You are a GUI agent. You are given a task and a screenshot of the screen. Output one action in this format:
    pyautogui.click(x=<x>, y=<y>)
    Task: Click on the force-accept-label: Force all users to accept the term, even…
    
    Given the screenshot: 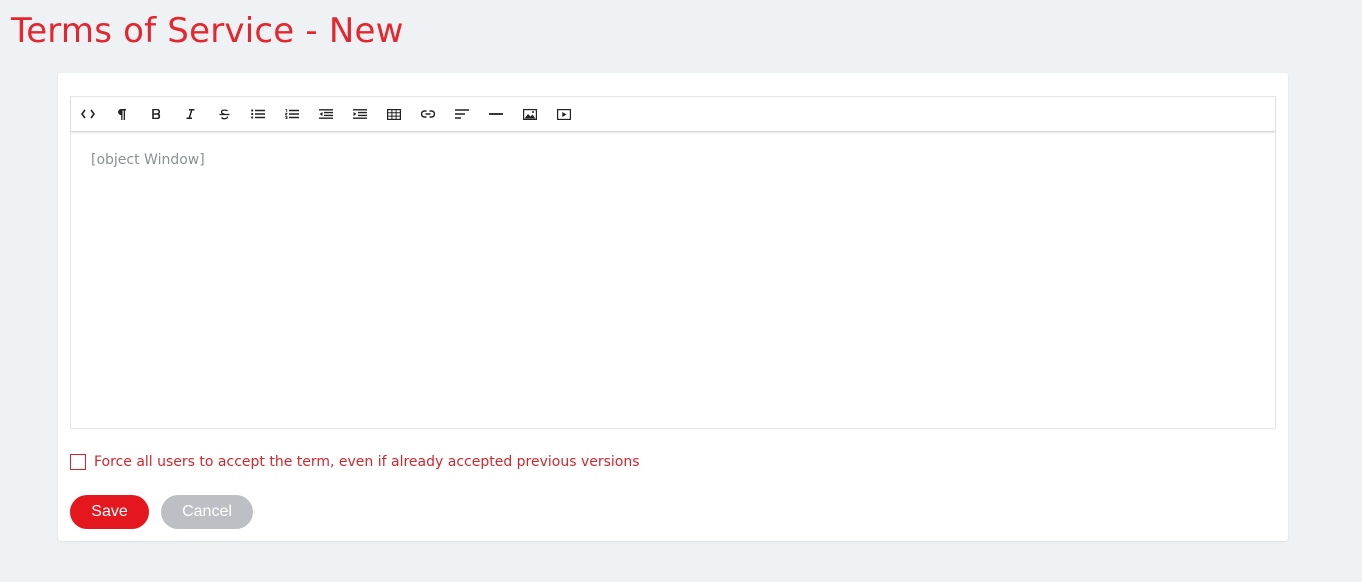 What is the action you would take?
    pyautogui.click(x=367, y=462)
    